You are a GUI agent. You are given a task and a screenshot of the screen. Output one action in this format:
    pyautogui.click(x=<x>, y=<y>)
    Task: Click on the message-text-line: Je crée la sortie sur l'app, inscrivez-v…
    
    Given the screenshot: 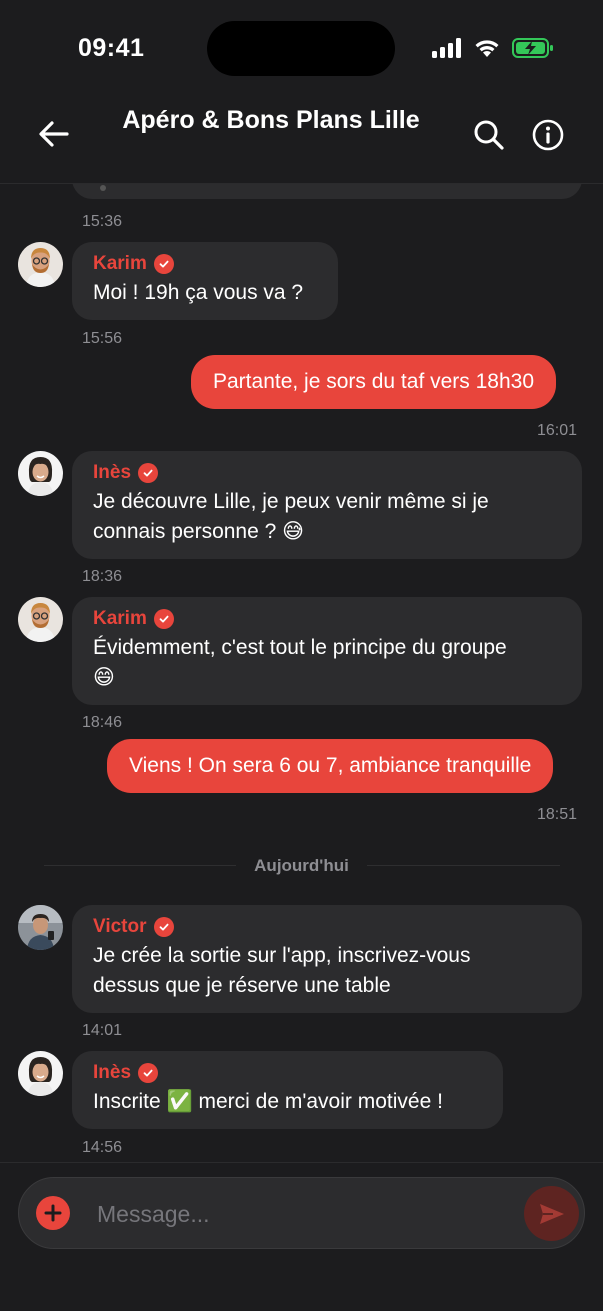 What is the action you would take?
    pyautogui.click(x=282, y=955)
    